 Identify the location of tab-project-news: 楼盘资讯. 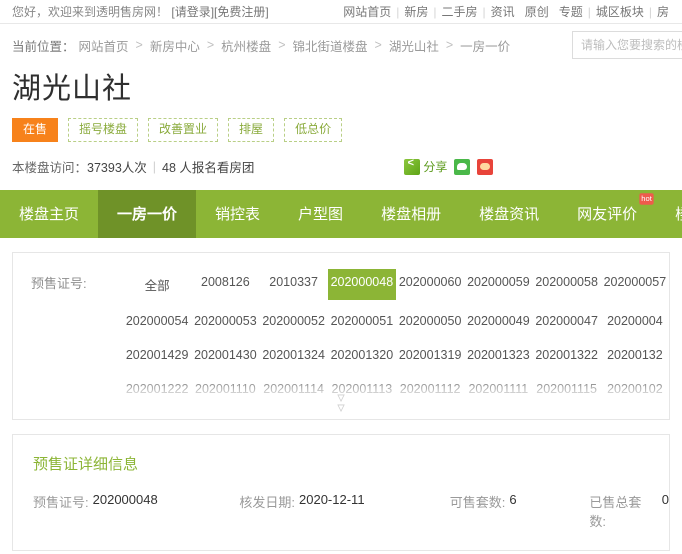
(509, 214).